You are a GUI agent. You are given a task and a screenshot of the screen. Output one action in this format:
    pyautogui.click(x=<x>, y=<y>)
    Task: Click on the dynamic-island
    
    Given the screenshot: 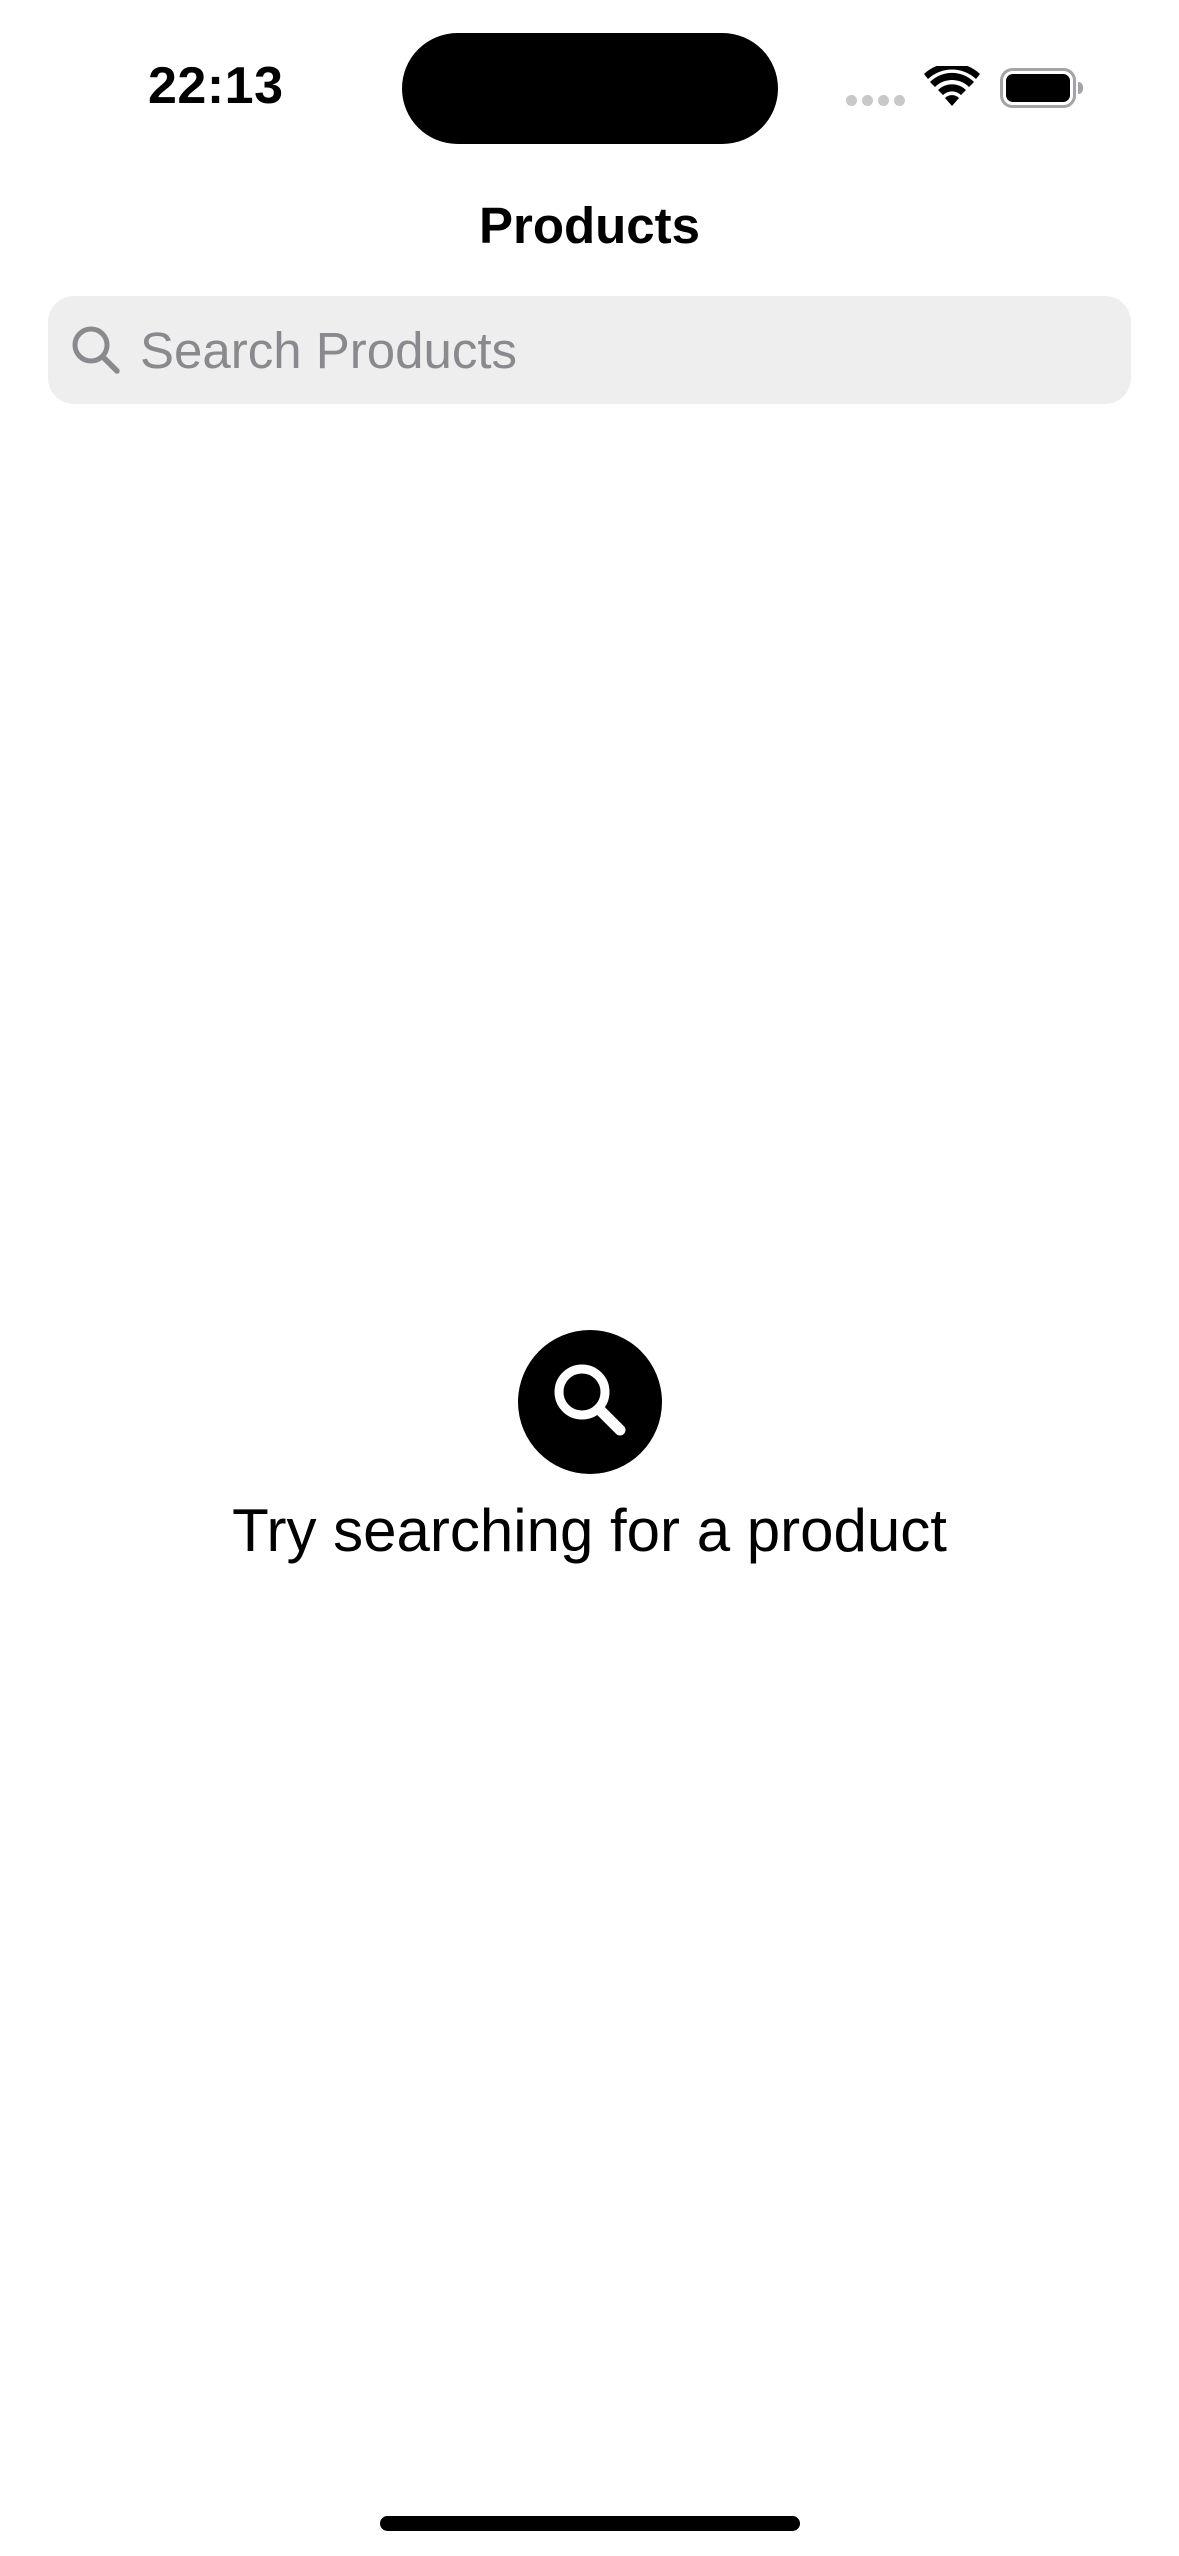 What is the action you would take?
    pyautogui.click(x=590, y=88)
    